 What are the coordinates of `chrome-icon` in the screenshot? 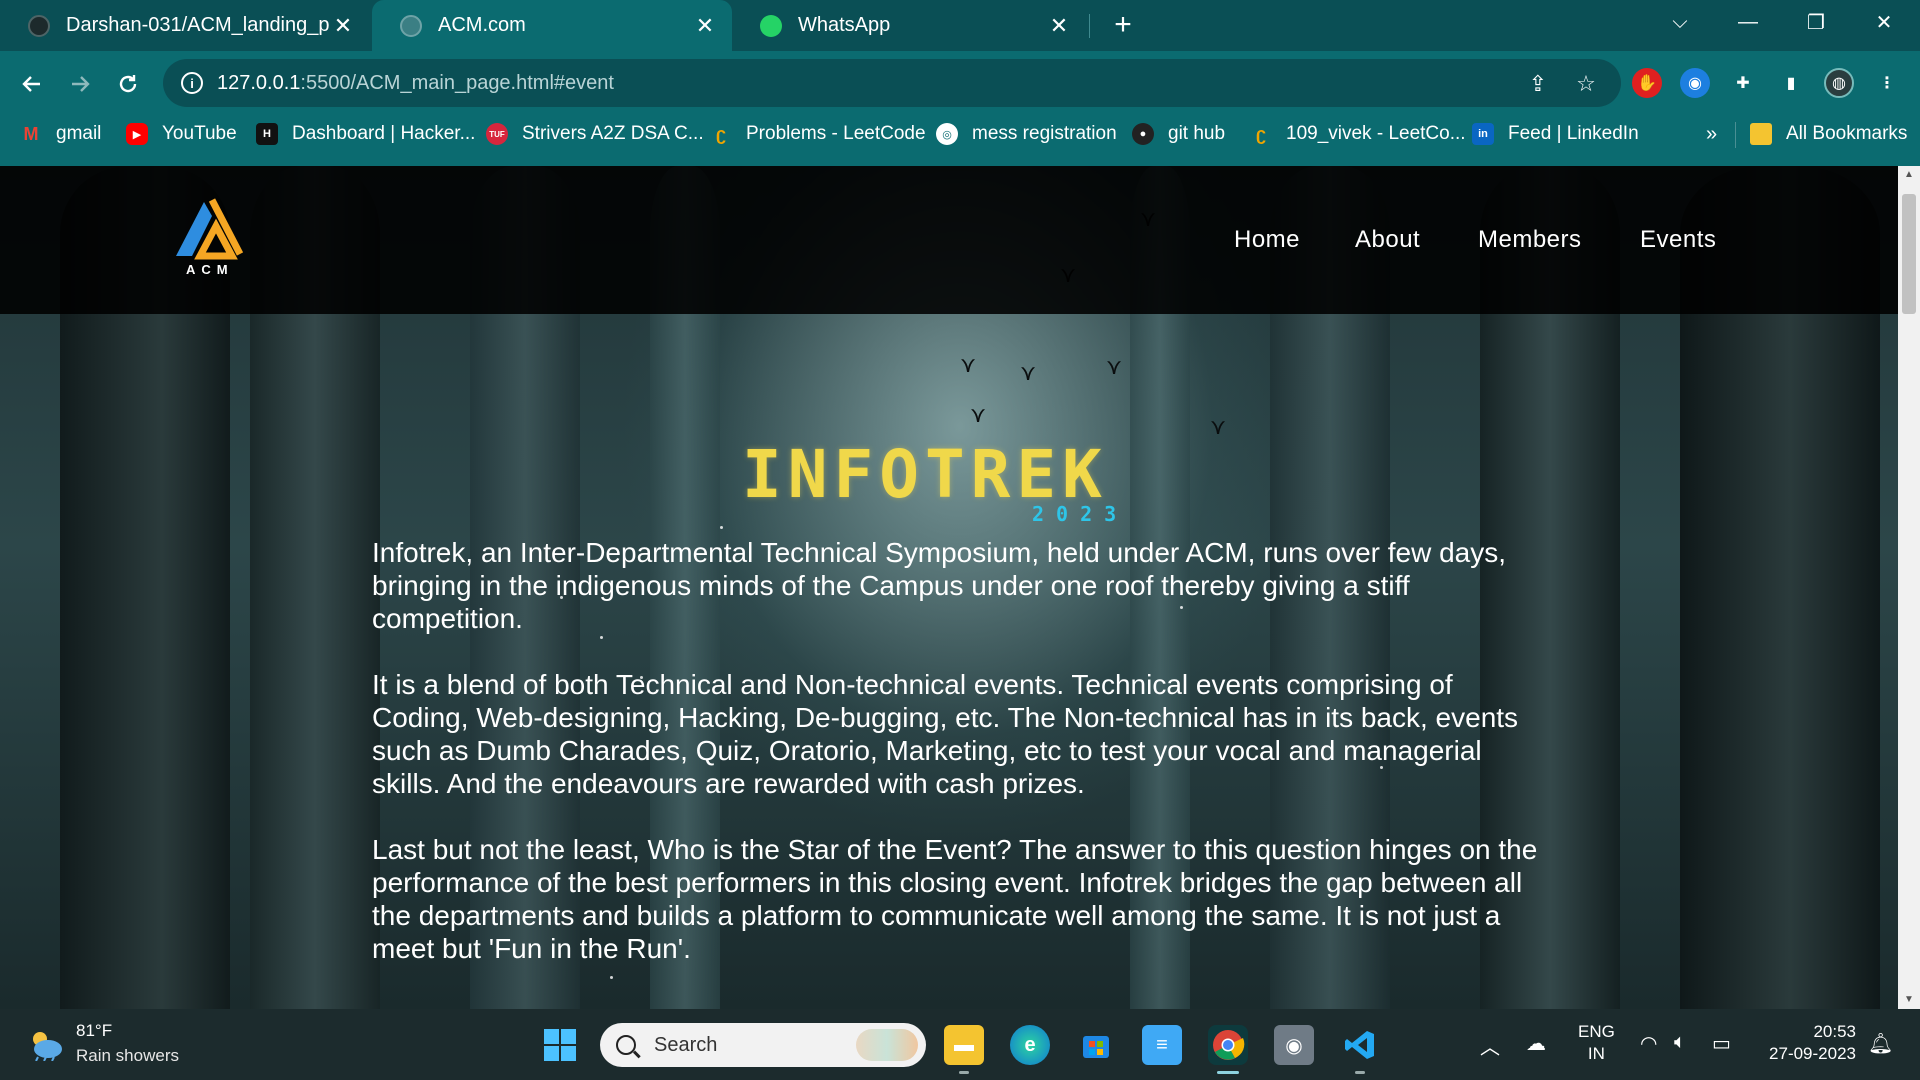 It's located at (1228, 1045).